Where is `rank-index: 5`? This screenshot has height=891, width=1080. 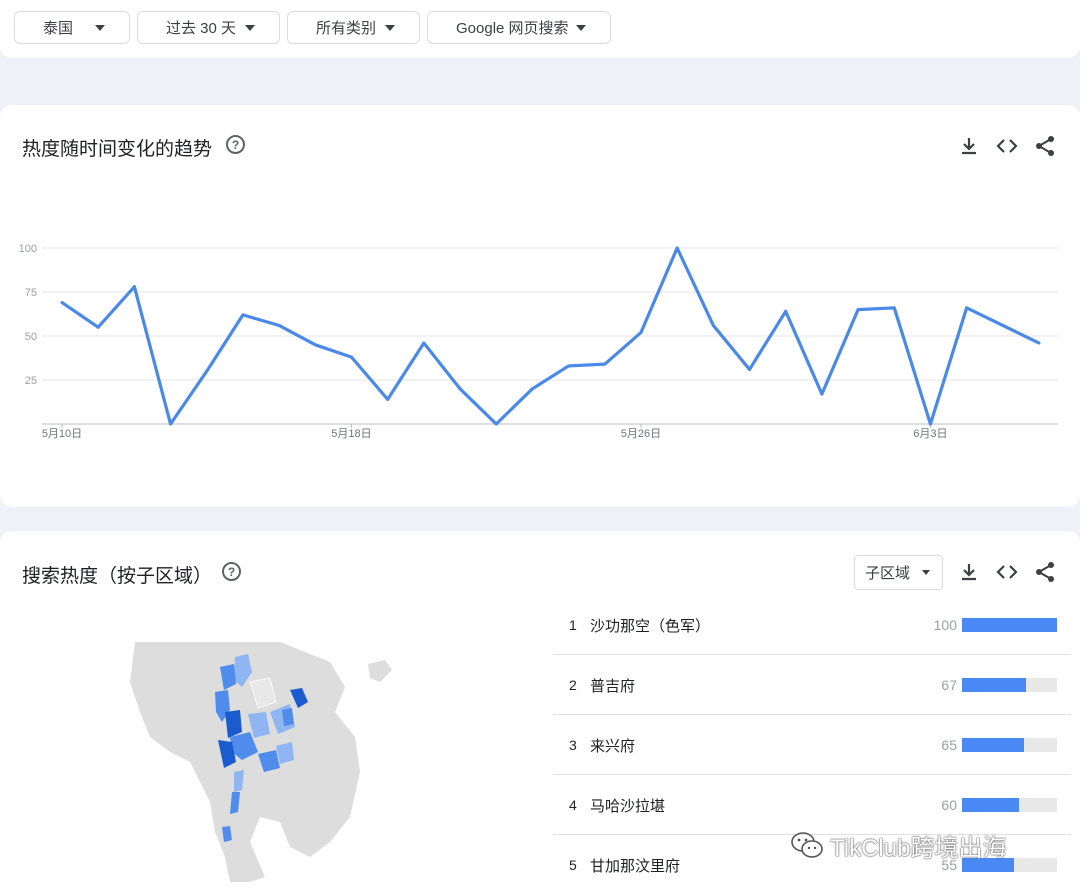 rank-index: 5 is located at coordinates (573, 865).